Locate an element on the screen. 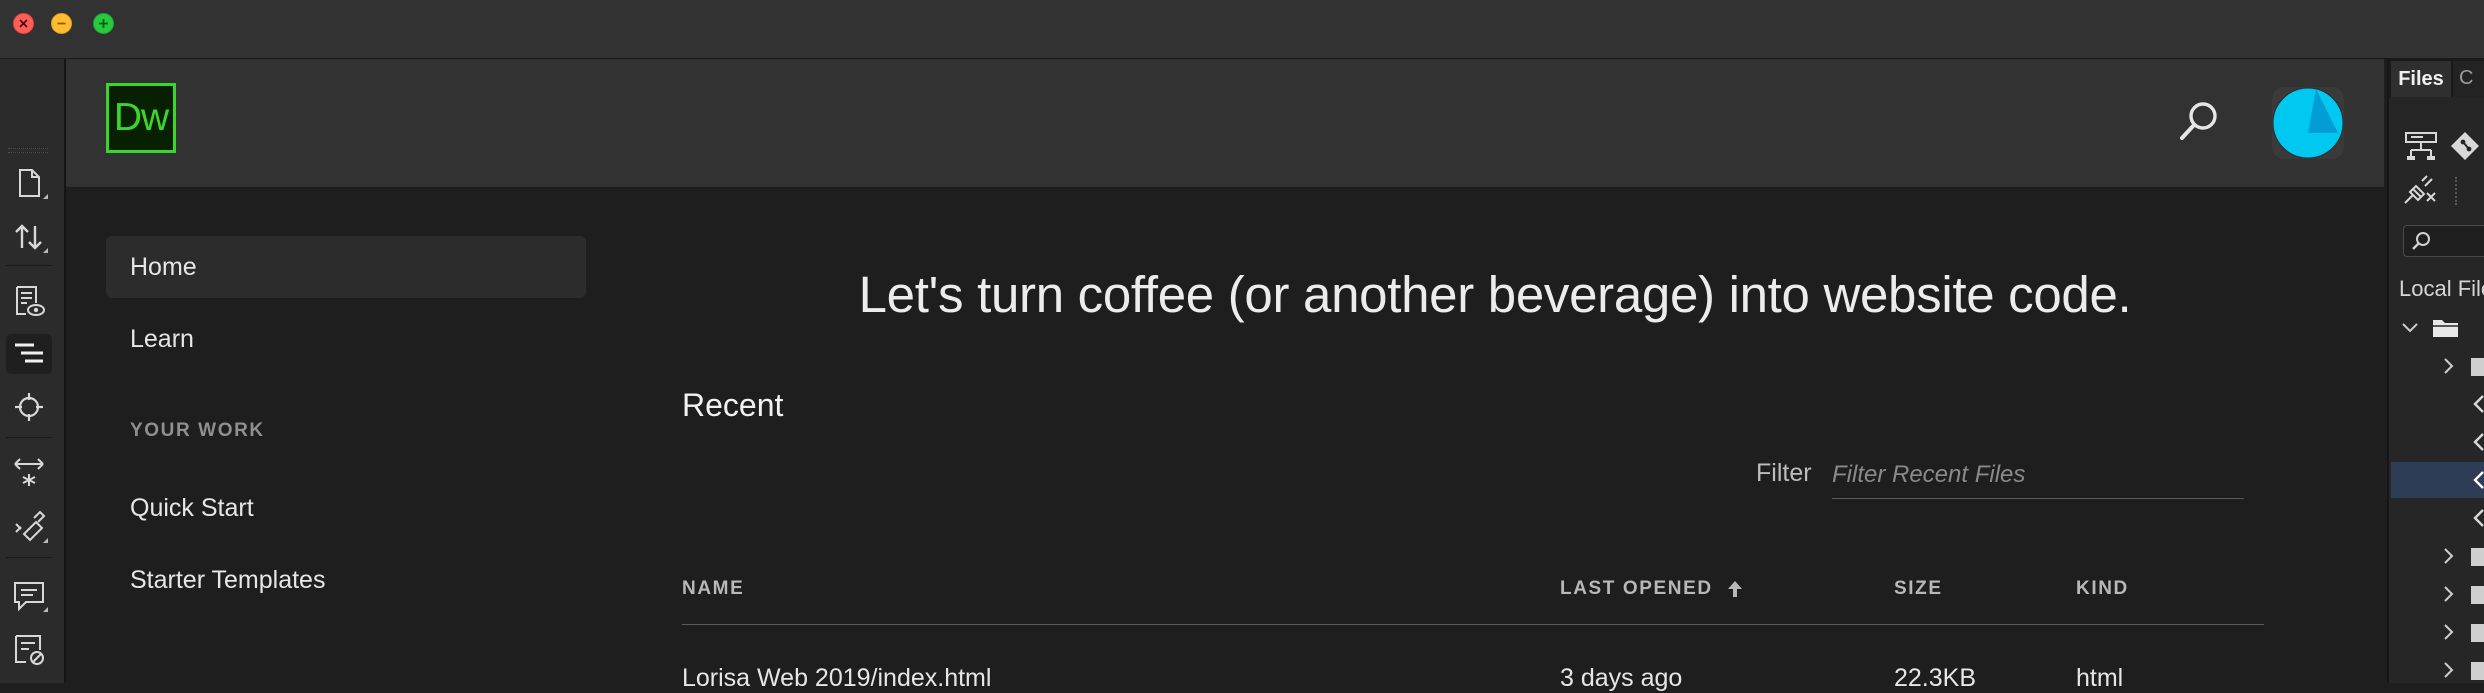 The width and height of the screenshot is (2484, 693). column-header-kind: KIND is located at coordinates (2102, 589).